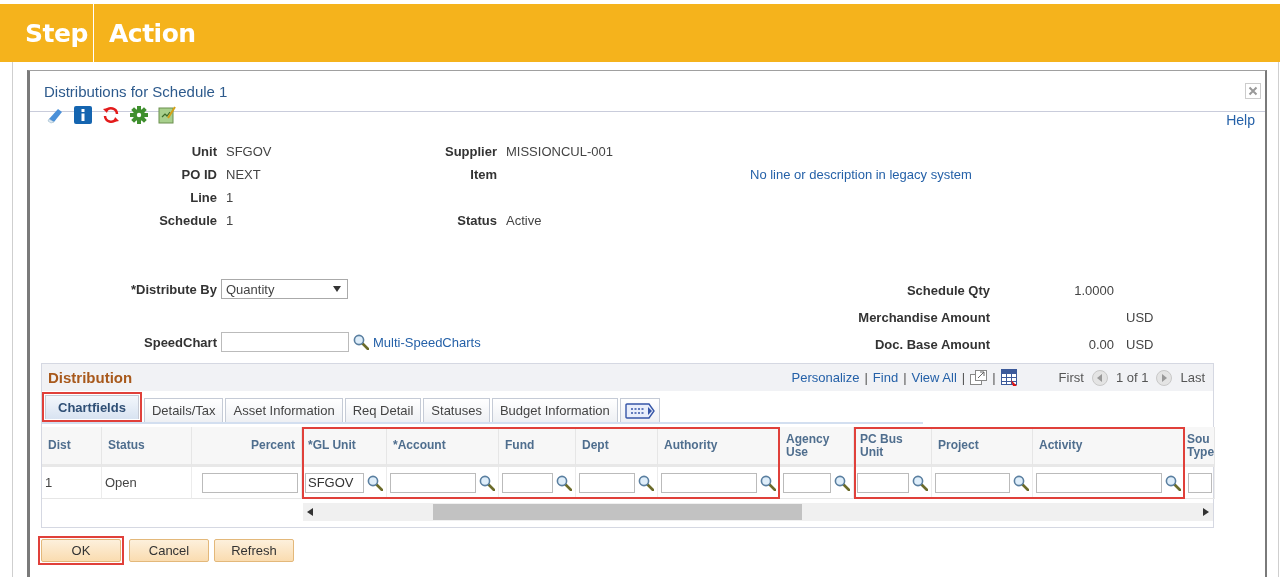 The width and height of the screenshot is (1280, 577). What do you see at coordinates (344, 447) in the screenshot?
I see `column-header: *GL Unit` at bounding box center [344, 447].